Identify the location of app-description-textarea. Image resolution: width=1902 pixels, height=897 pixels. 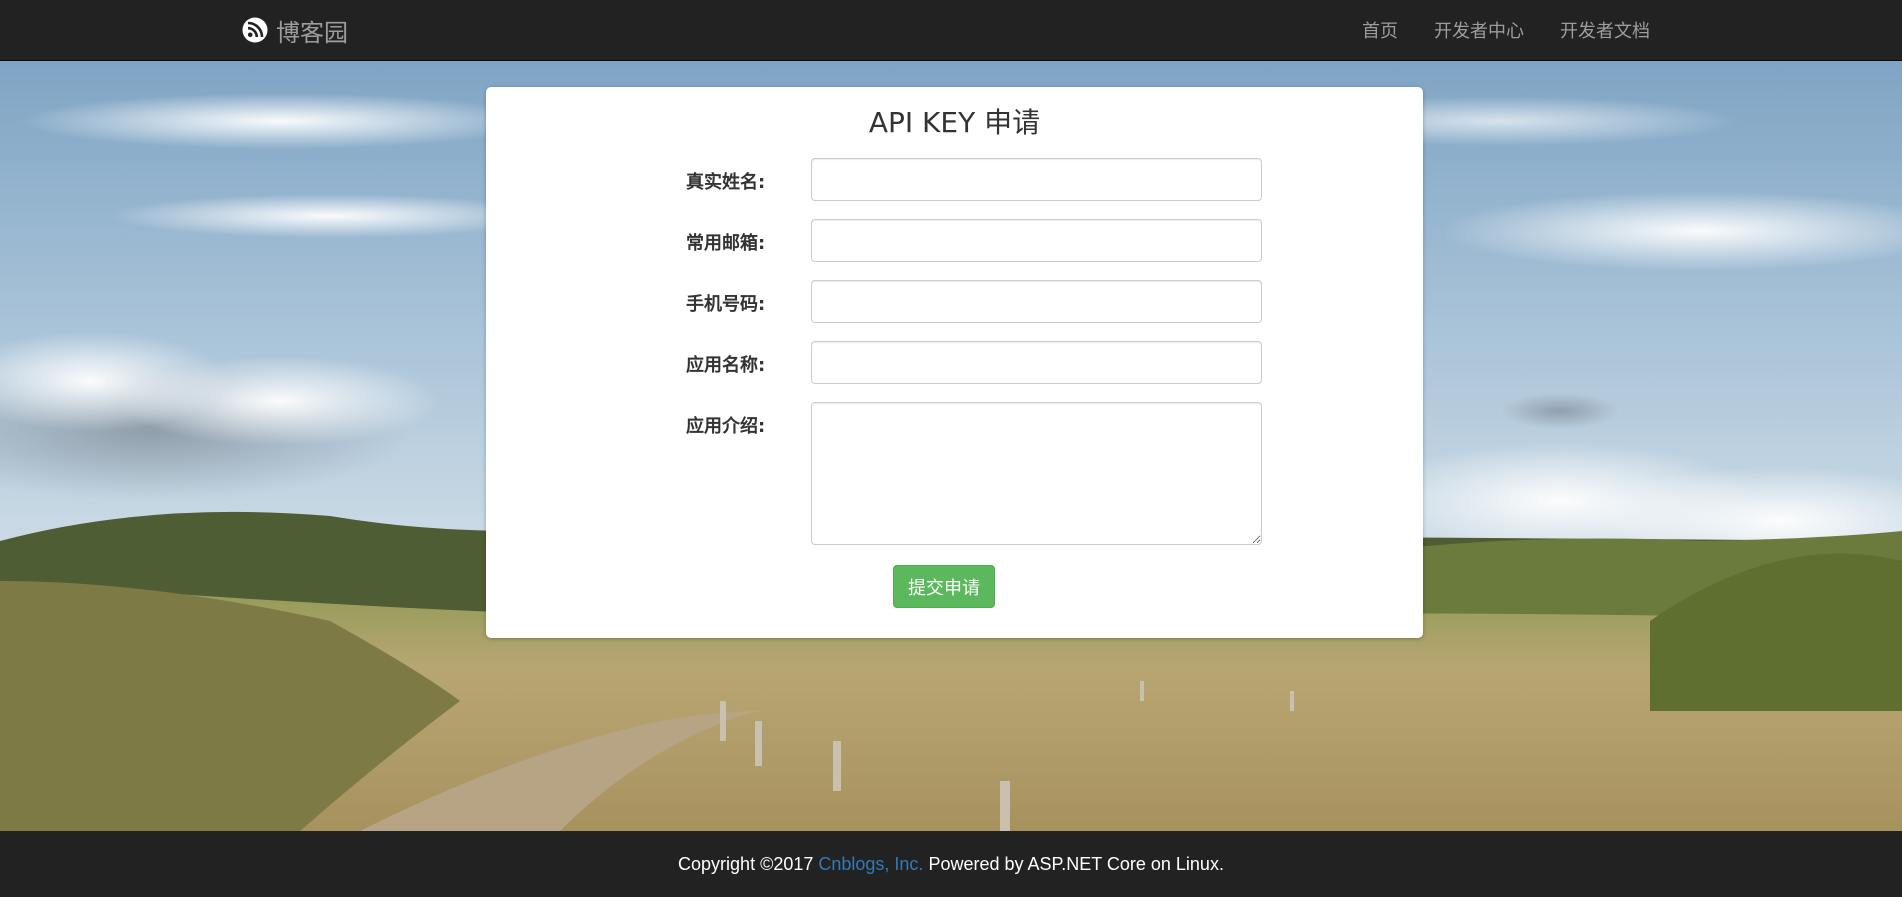
(1036, 473).